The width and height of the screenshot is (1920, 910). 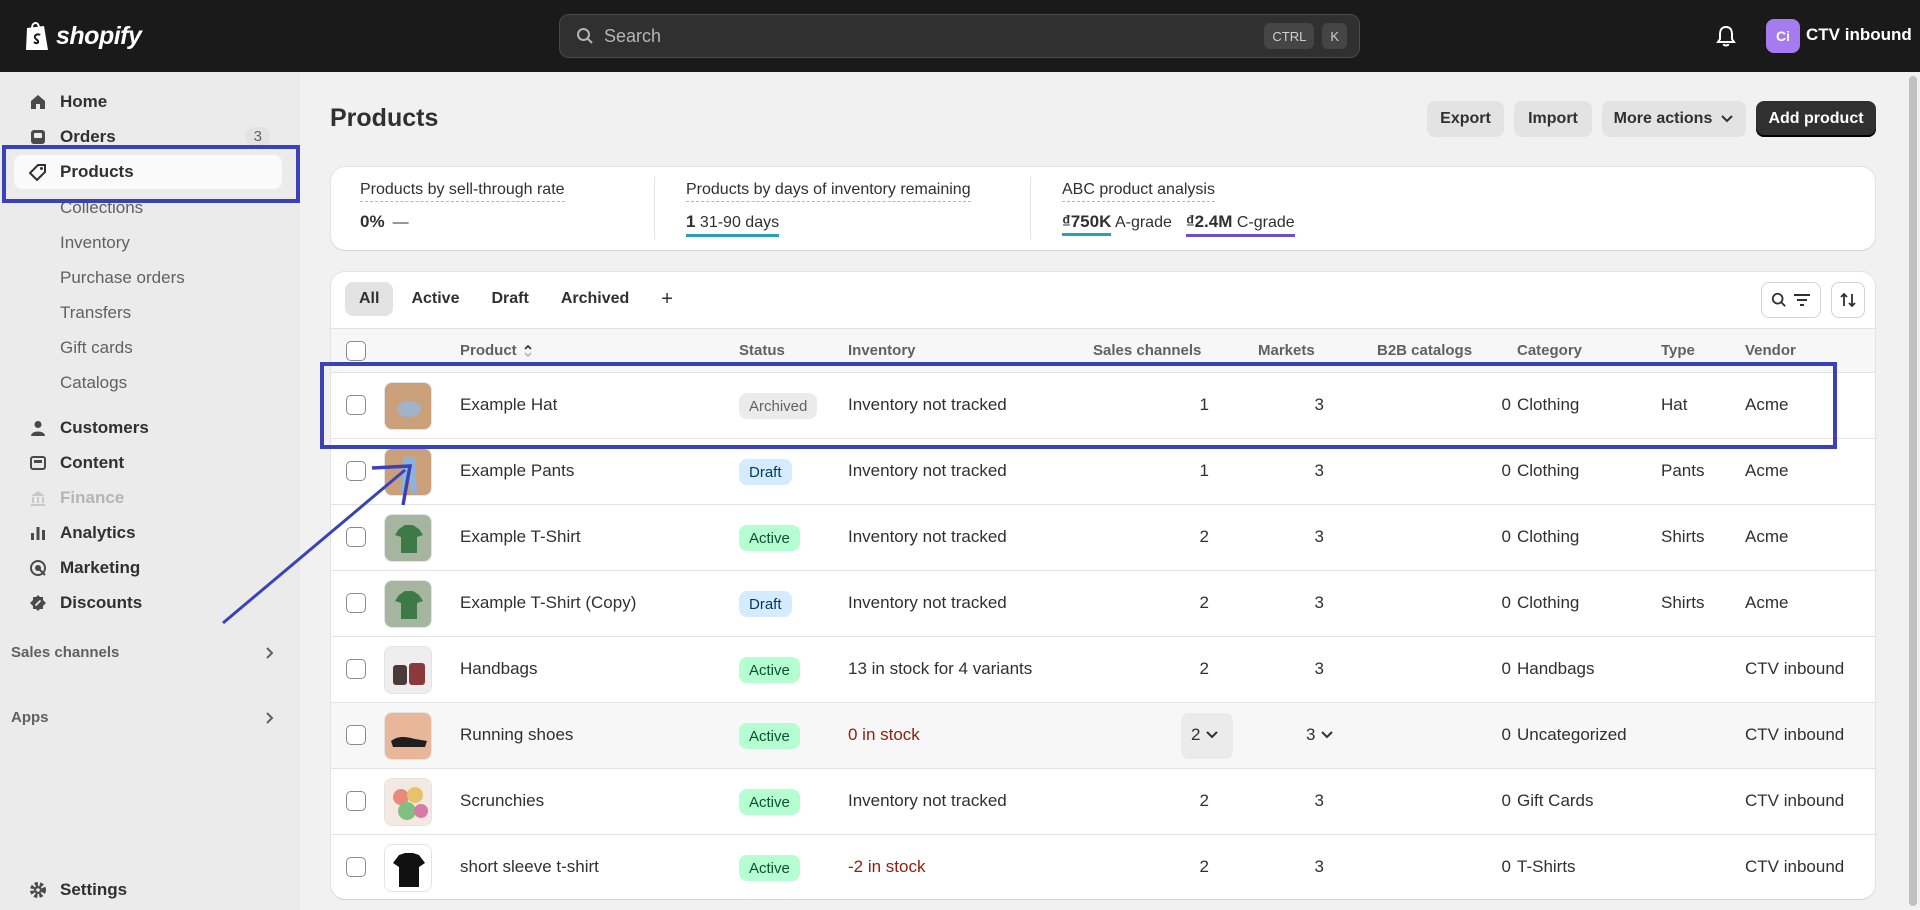 What do you see at coordinates (882, 350) in the screenshot?
I see `column-header-inventory: Inventory` at bounding box center [882, 350].